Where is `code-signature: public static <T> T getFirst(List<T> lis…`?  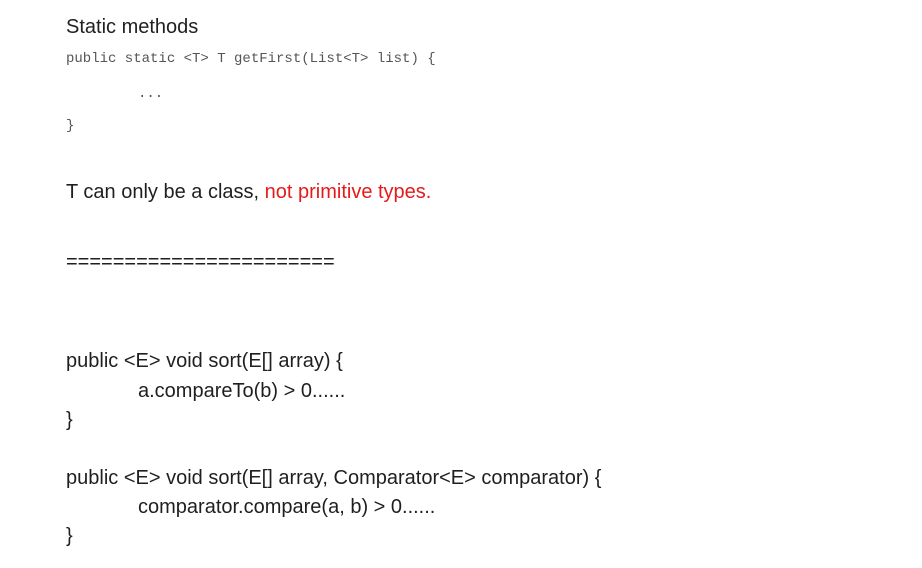
code-signature: public static <T> T getFirst(List<T> lis… is located at coordinates (251, 59).